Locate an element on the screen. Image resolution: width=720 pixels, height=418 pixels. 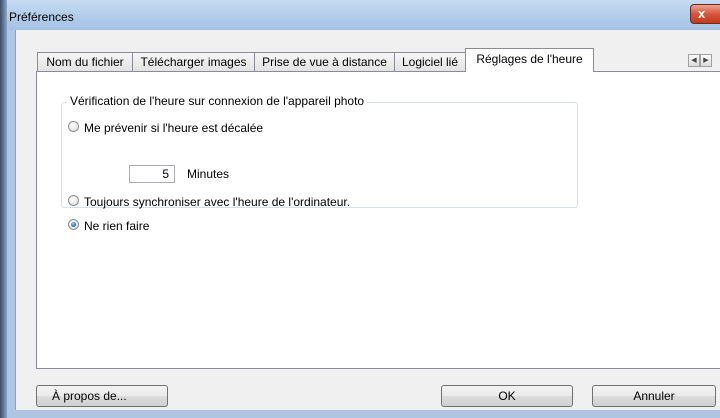
radio-option-warn: Me prévenir si l'heure est décalée is located at coordinates (165, 127).